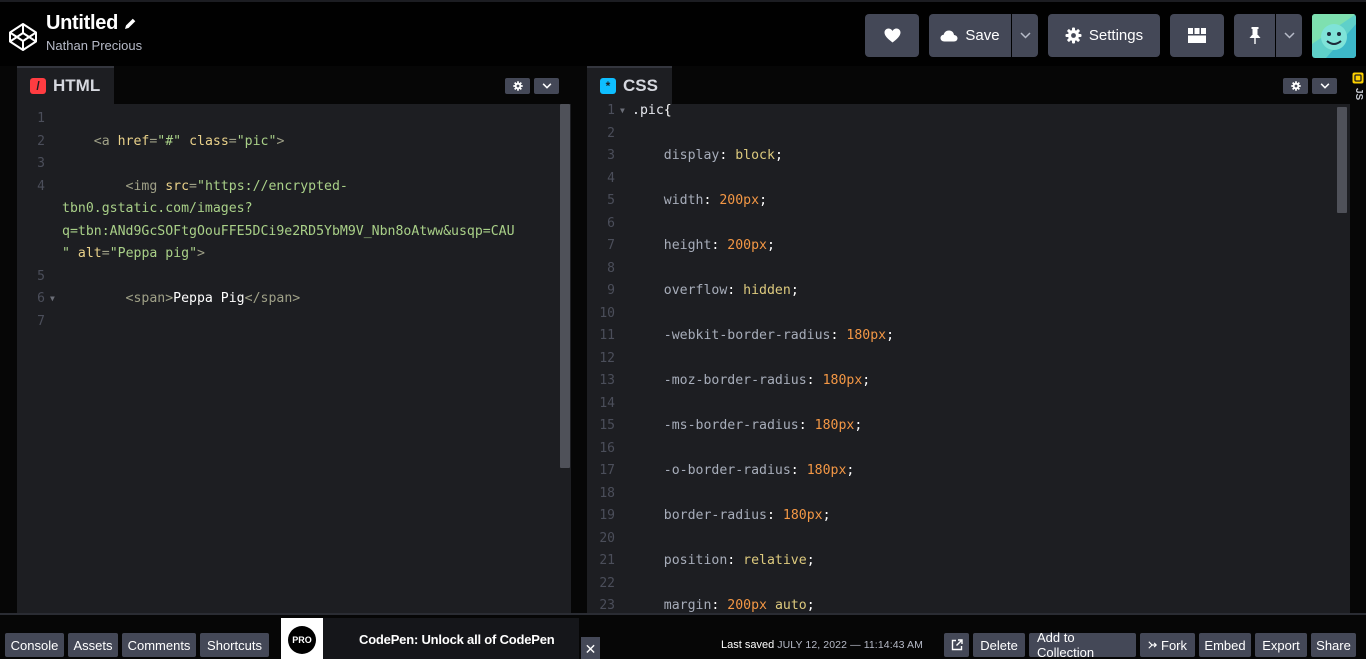 The image size is (1366, 659). Describe the element at coordinates (294, 142) in the screenshot. I see `code-line: 2 <a href="#" class="pic">` at that location.